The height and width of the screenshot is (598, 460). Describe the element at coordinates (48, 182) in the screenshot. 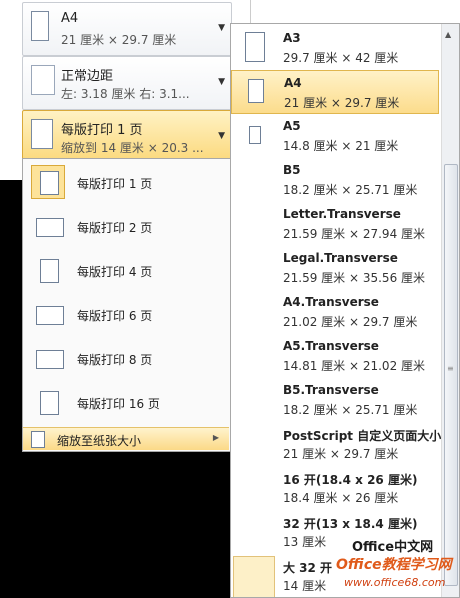

I see `one-page-icon` at that location.